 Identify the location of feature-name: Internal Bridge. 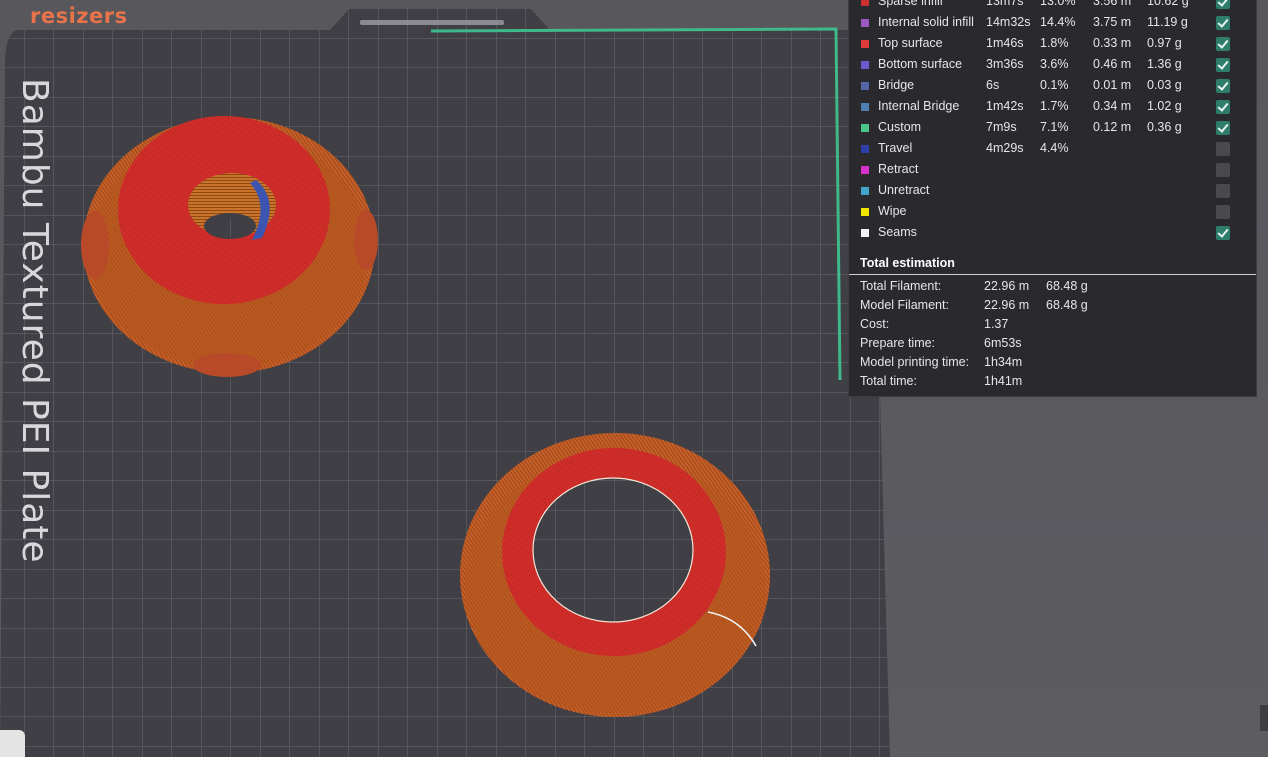
(919, 106).